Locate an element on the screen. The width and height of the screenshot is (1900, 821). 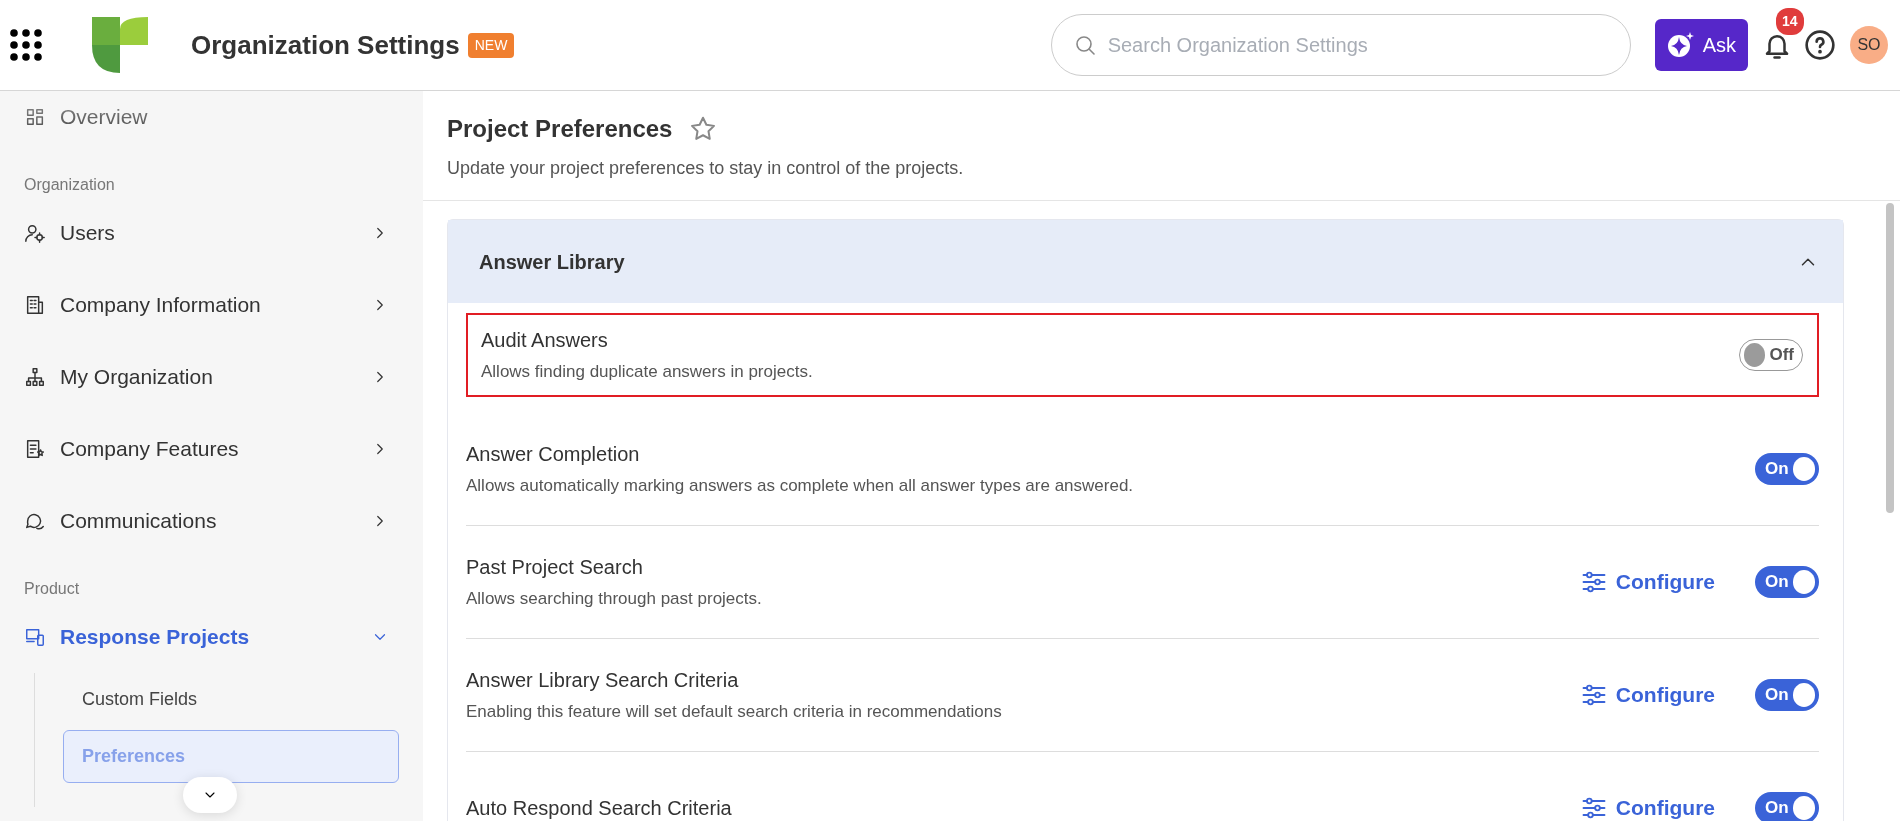
new-tag: NEW is located at coordinates (491, 45).